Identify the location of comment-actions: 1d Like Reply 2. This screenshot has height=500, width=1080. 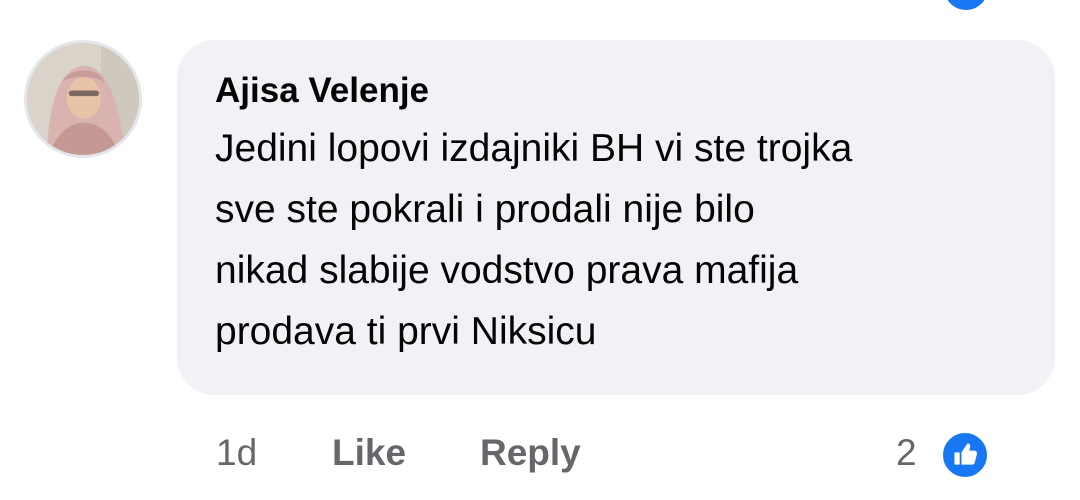
(540, 454).